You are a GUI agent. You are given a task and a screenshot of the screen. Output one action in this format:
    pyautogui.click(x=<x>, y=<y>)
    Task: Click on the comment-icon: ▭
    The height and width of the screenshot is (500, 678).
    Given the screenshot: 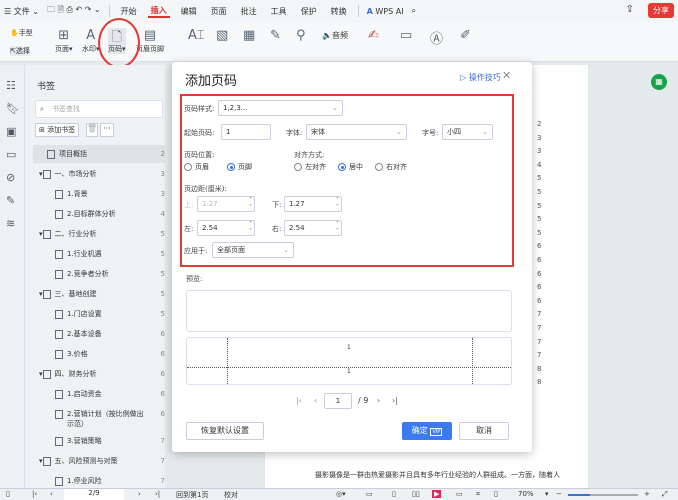 What is the action you would take?
    pyautogui.click(x=11, y=154)
    